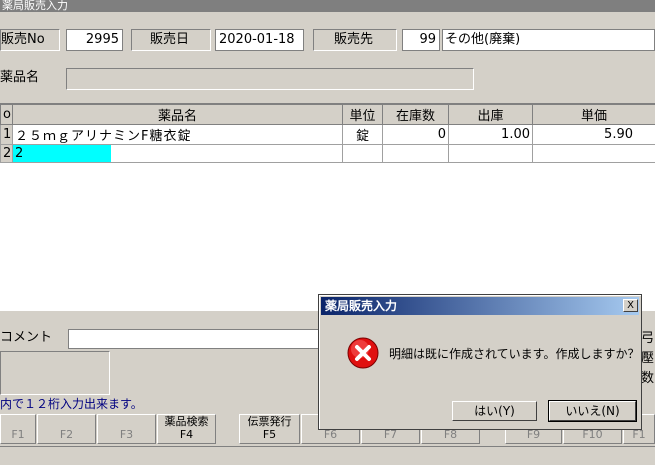  I want to click on window-title: 薬局販売入力, so click(327, 6).